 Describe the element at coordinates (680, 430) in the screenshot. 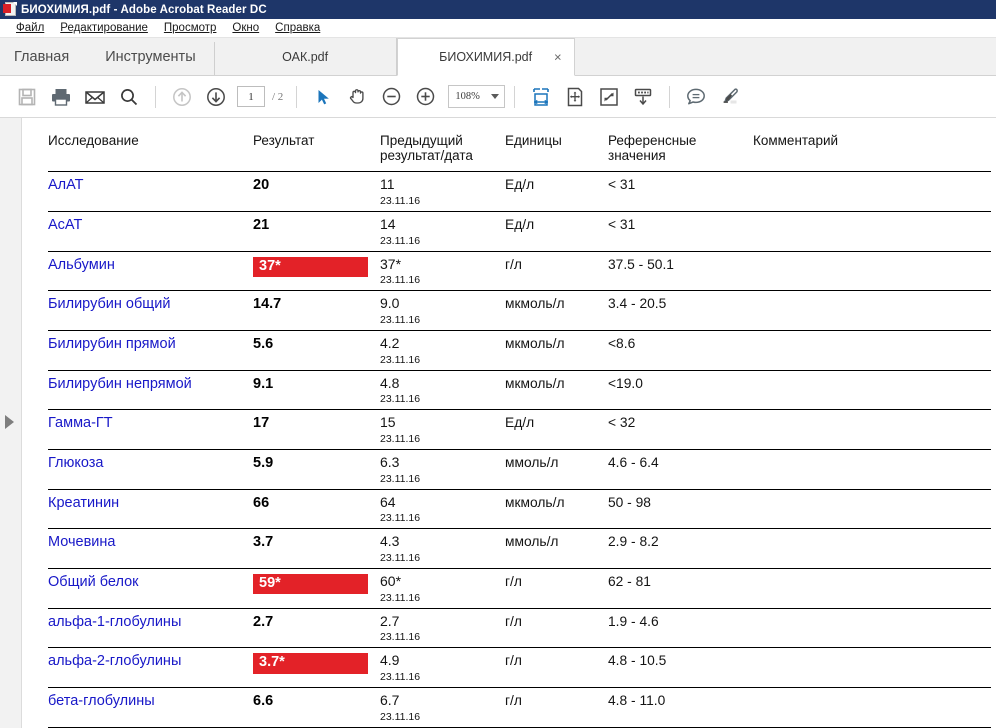

I see `cell-reference: < 32` at that location.